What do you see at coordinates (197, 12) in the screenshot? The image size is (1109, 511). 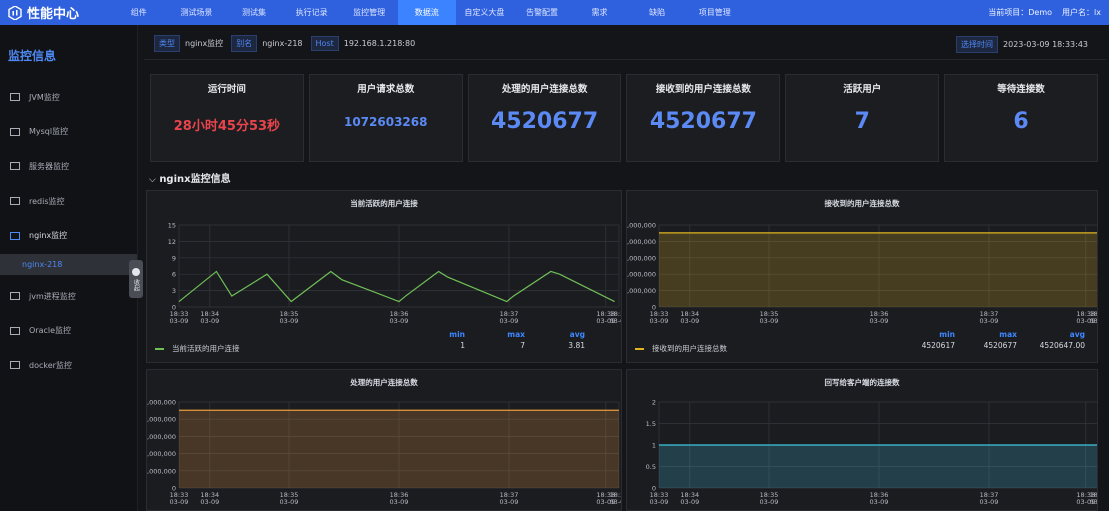 I see `nav-item: 测试场景` at bounding box center [197, 12].